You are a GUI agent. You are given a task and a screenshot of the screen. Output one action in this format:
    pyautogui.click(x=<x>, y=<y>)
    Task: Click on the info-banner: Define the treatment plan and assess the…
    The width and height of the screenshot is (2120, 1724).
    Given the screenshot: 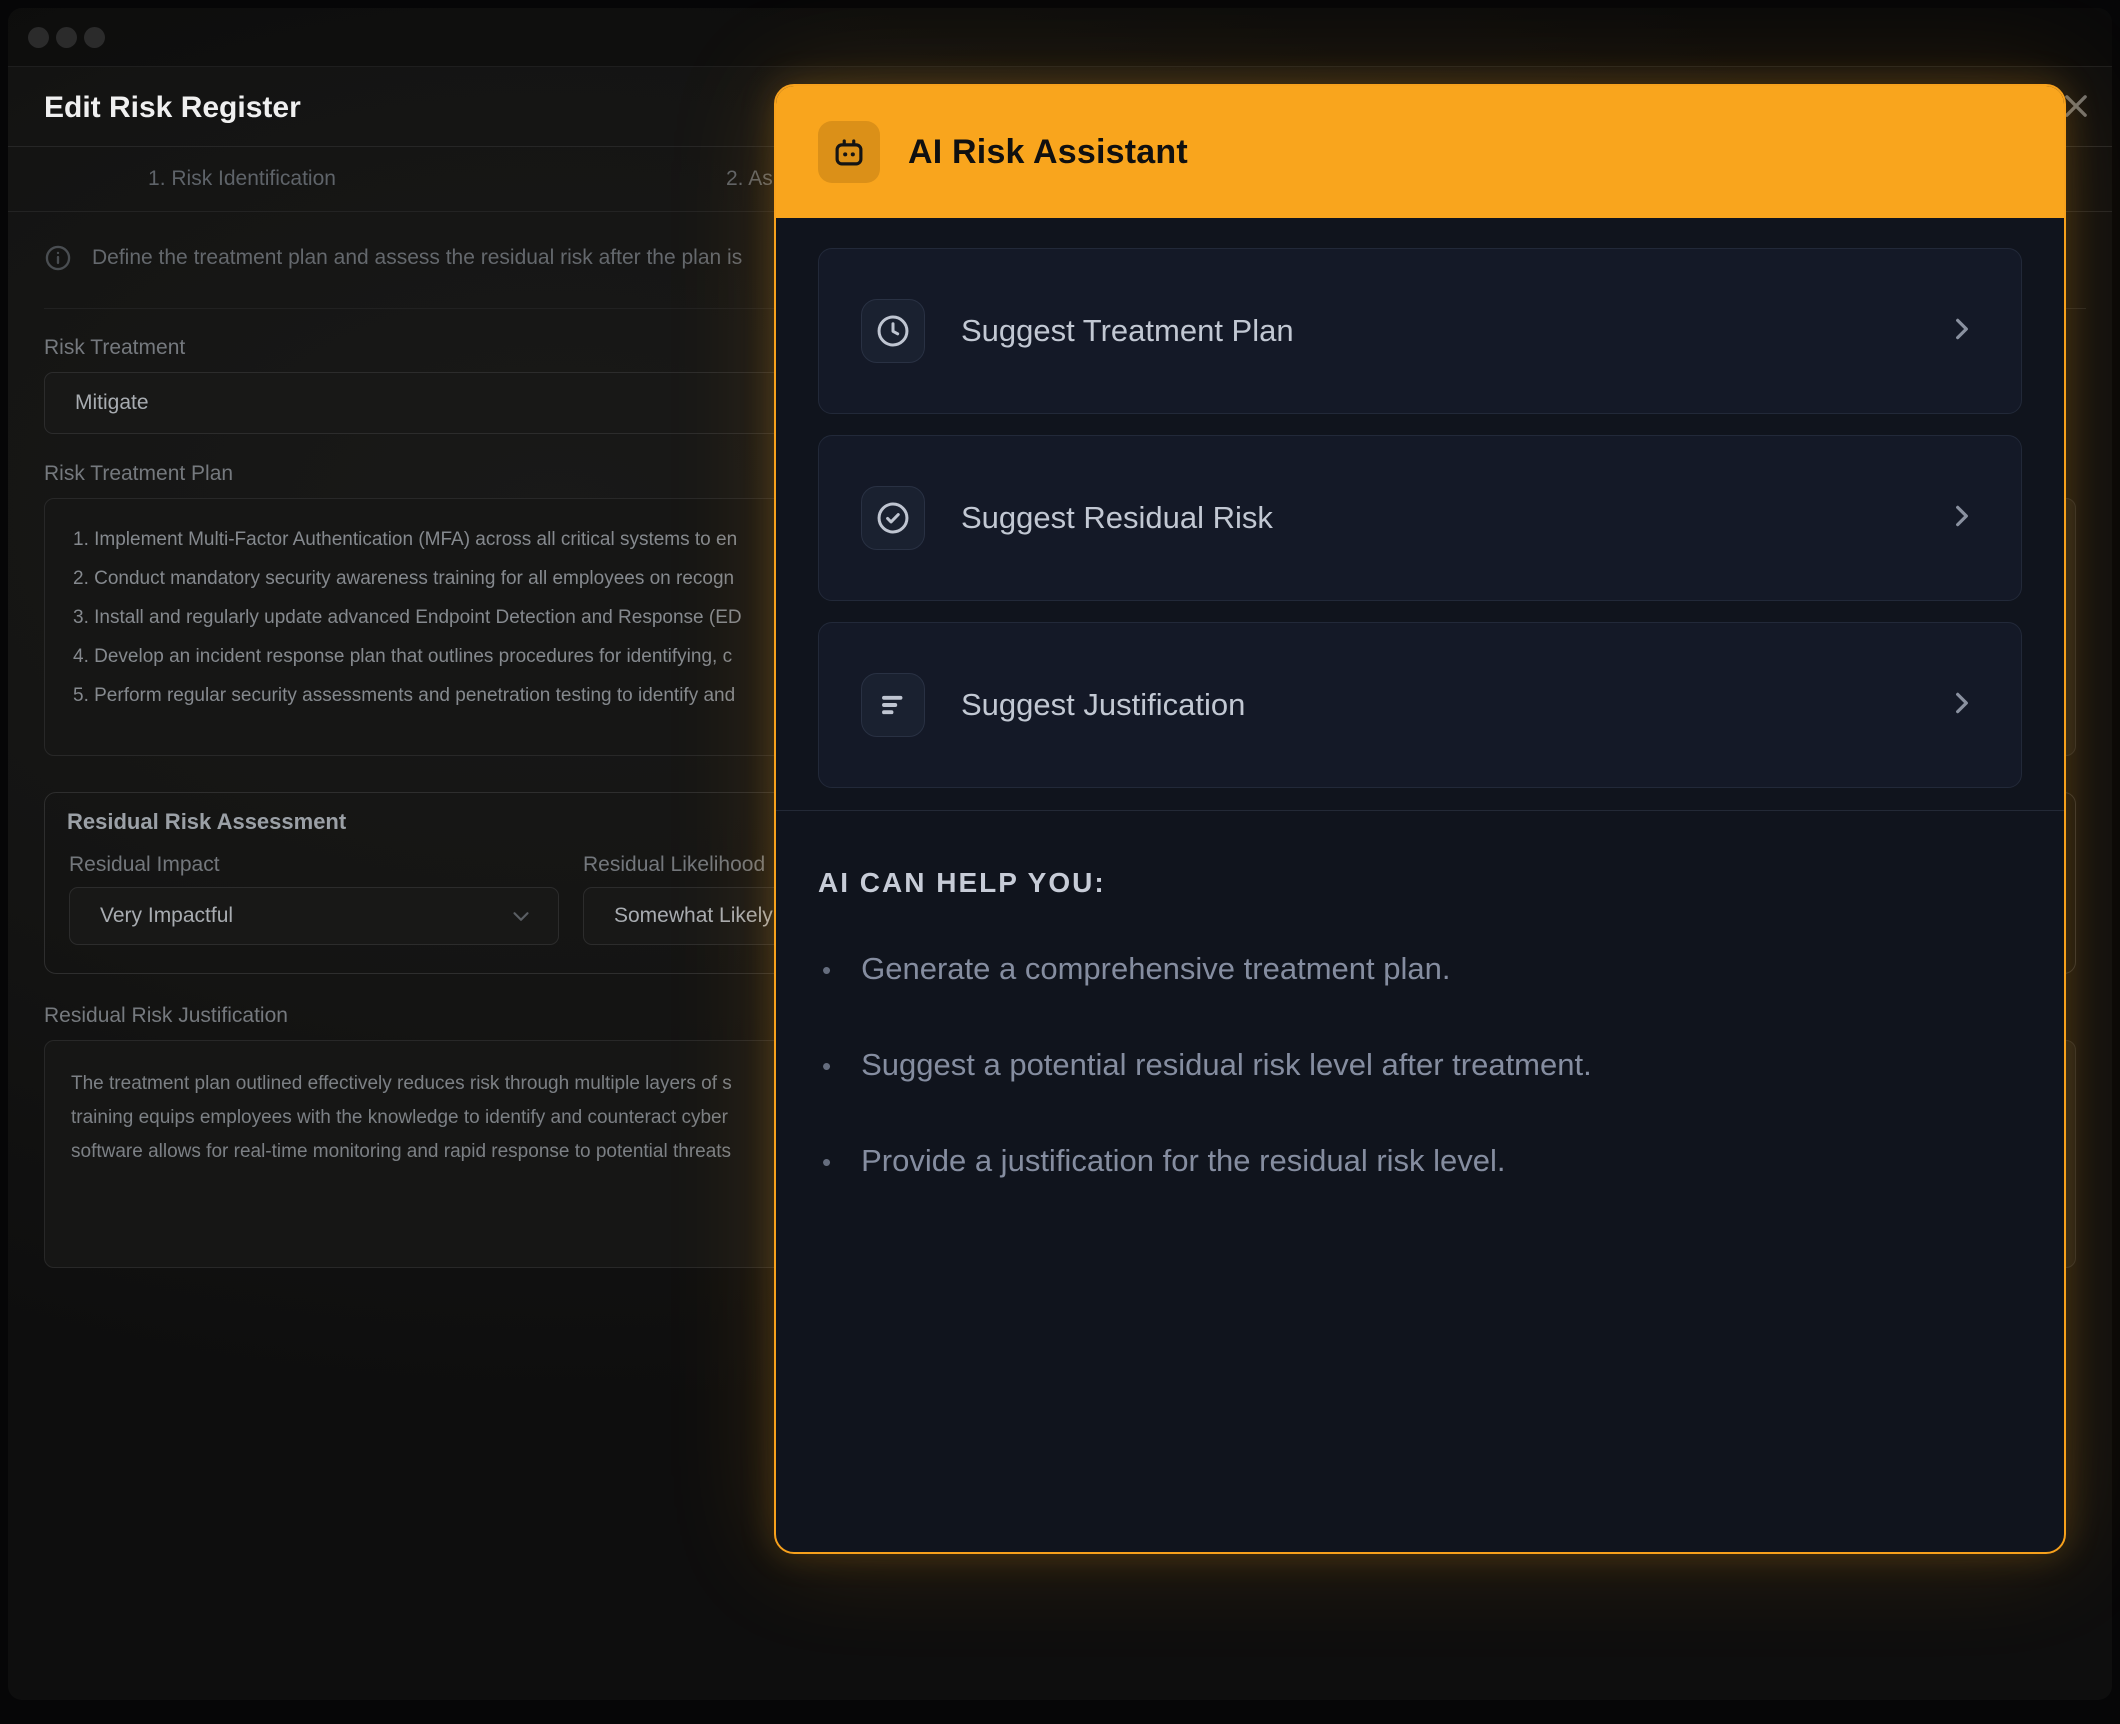 What is the action you would take?
    pyautogui.click(x=393, y=258)
    